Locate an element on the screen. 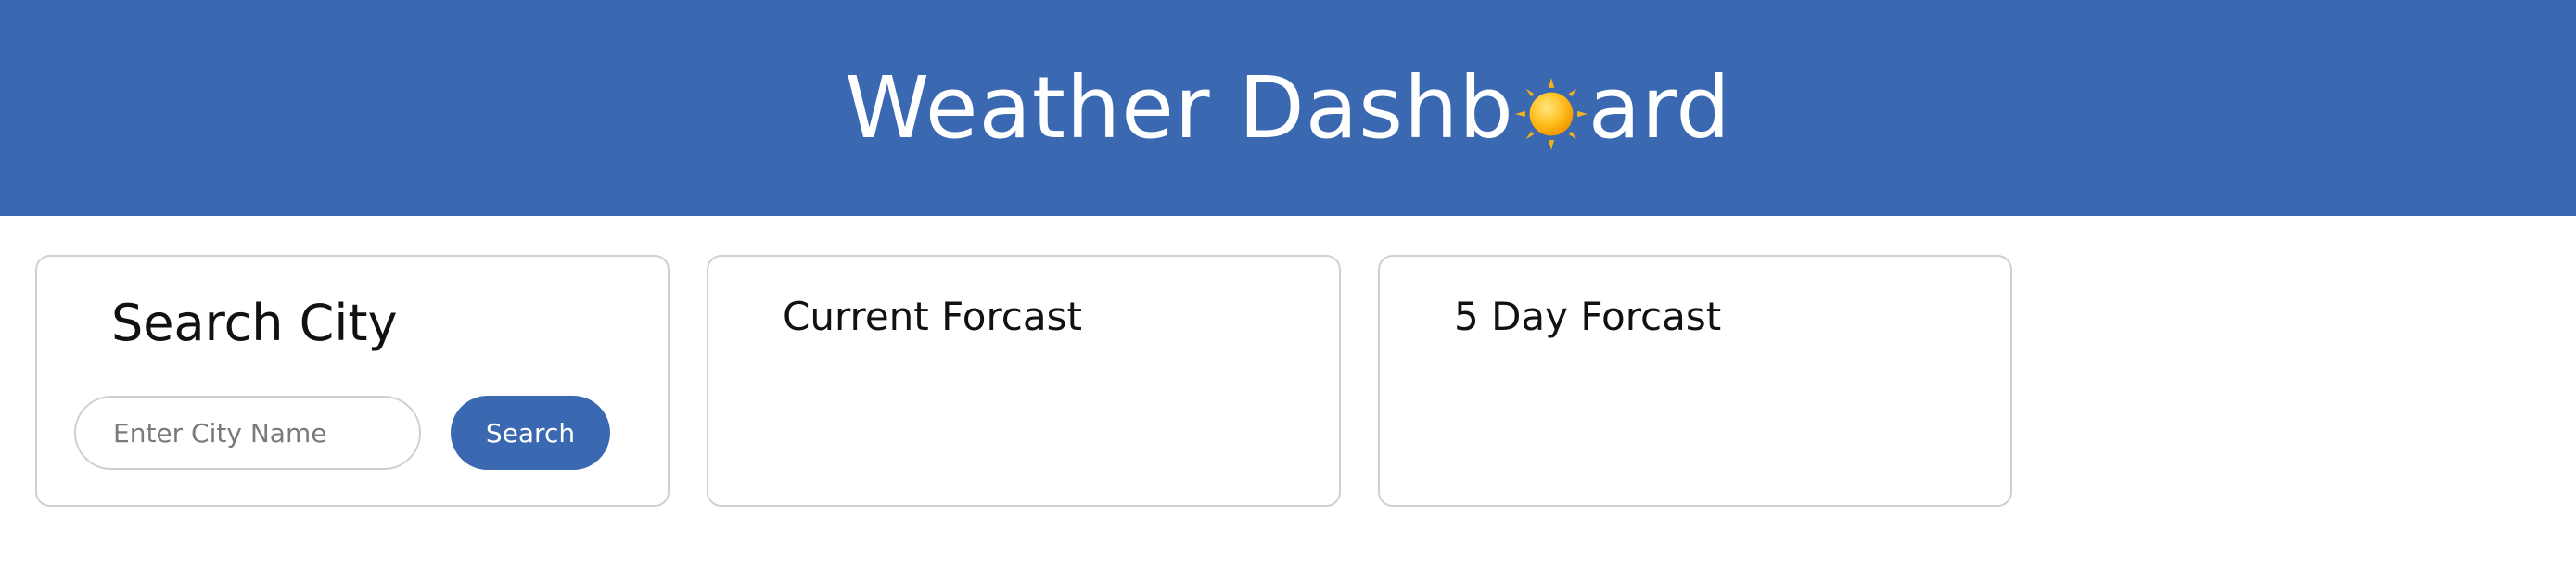 The height and width of the screenshot is (569, 2576). search-city-card: Search City Search is located at coordinates (353, 381).